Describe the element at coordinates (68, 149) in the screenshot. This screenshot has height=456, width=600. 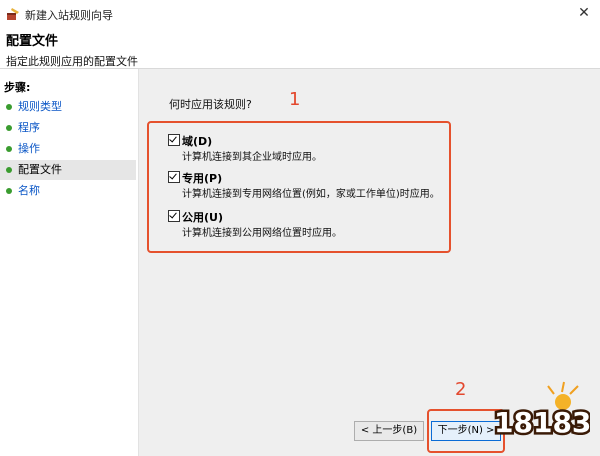
I see `sidebar-item-action: 操作` at that location.